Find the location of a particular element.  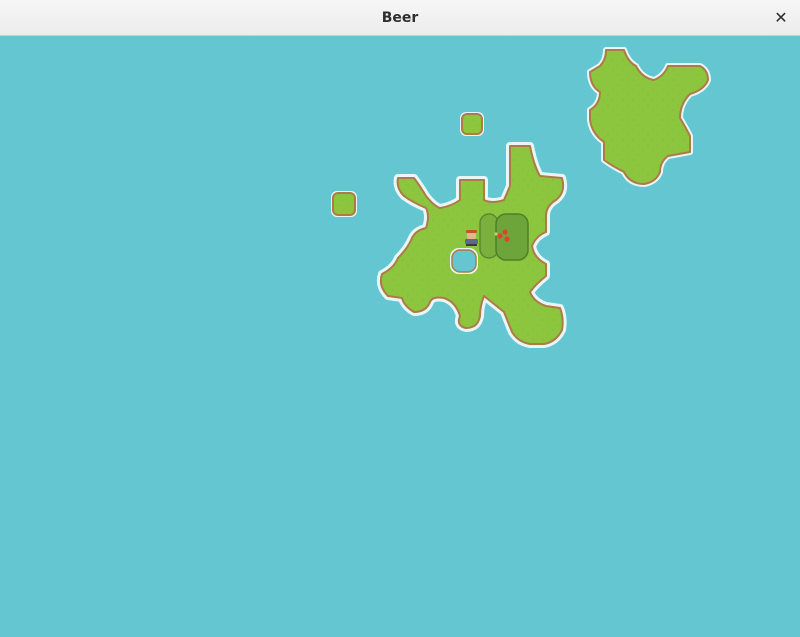

title-bar: Beer ✕ is located at coordinates (400, 18).